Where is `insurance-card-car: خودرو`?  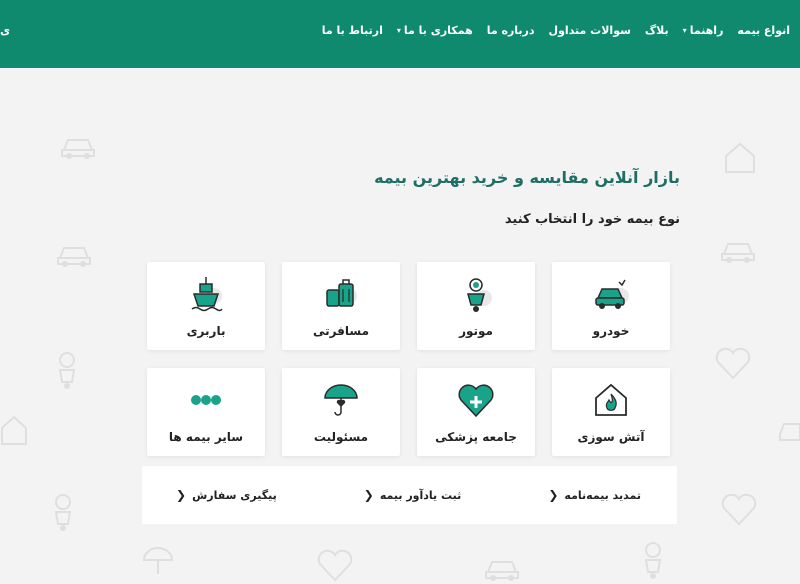
insurance-card-car: خودرو is located at coordinates (611, 306).